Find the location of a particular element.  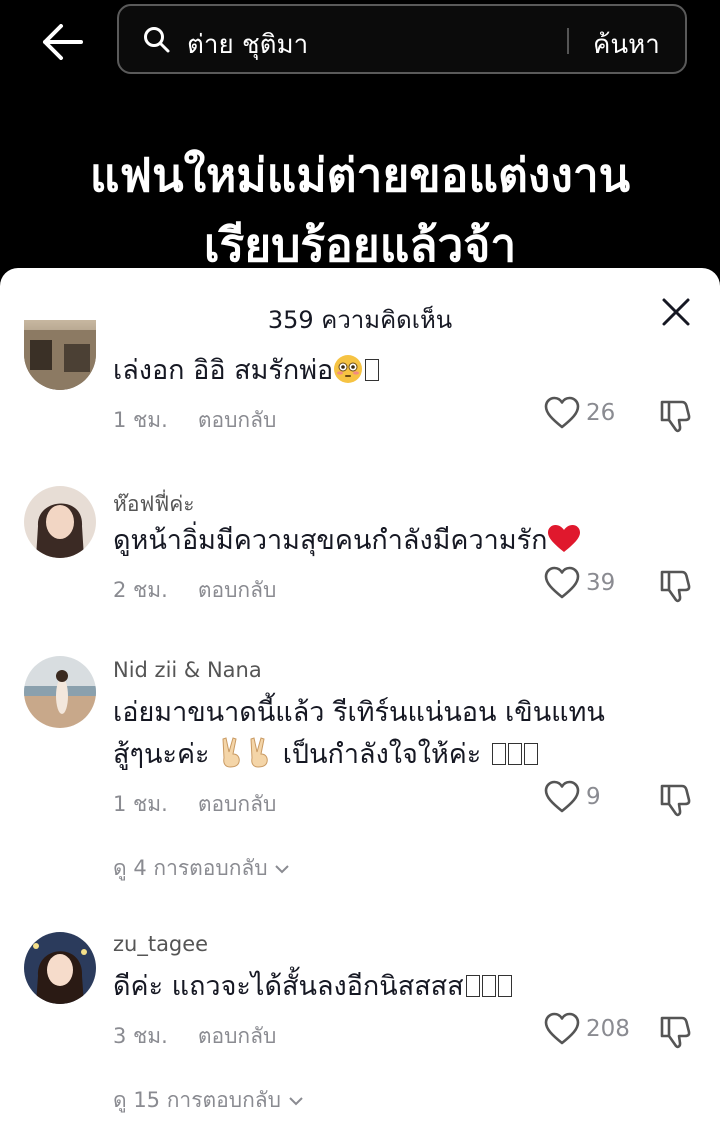

like-button: 208 is located at coordinates (594, 1032).